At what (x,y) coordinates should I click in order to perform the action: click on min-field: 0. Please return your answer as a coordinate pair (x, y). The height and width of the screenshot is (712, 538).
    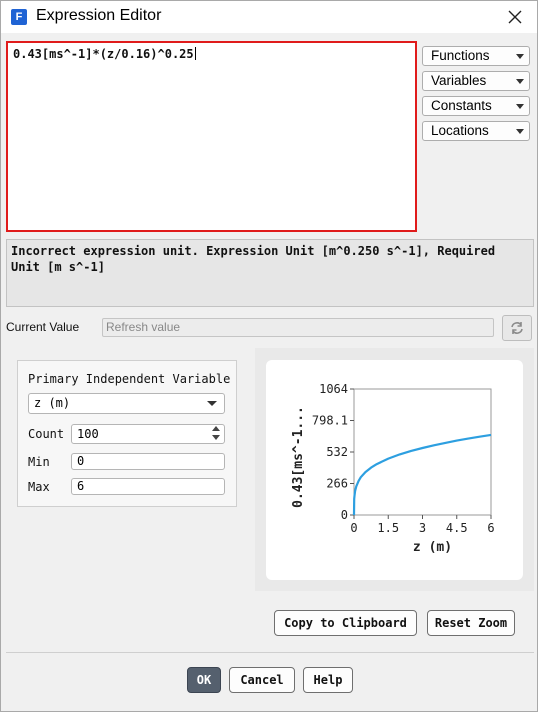
    Looking at the image, I should click on (148, 461).